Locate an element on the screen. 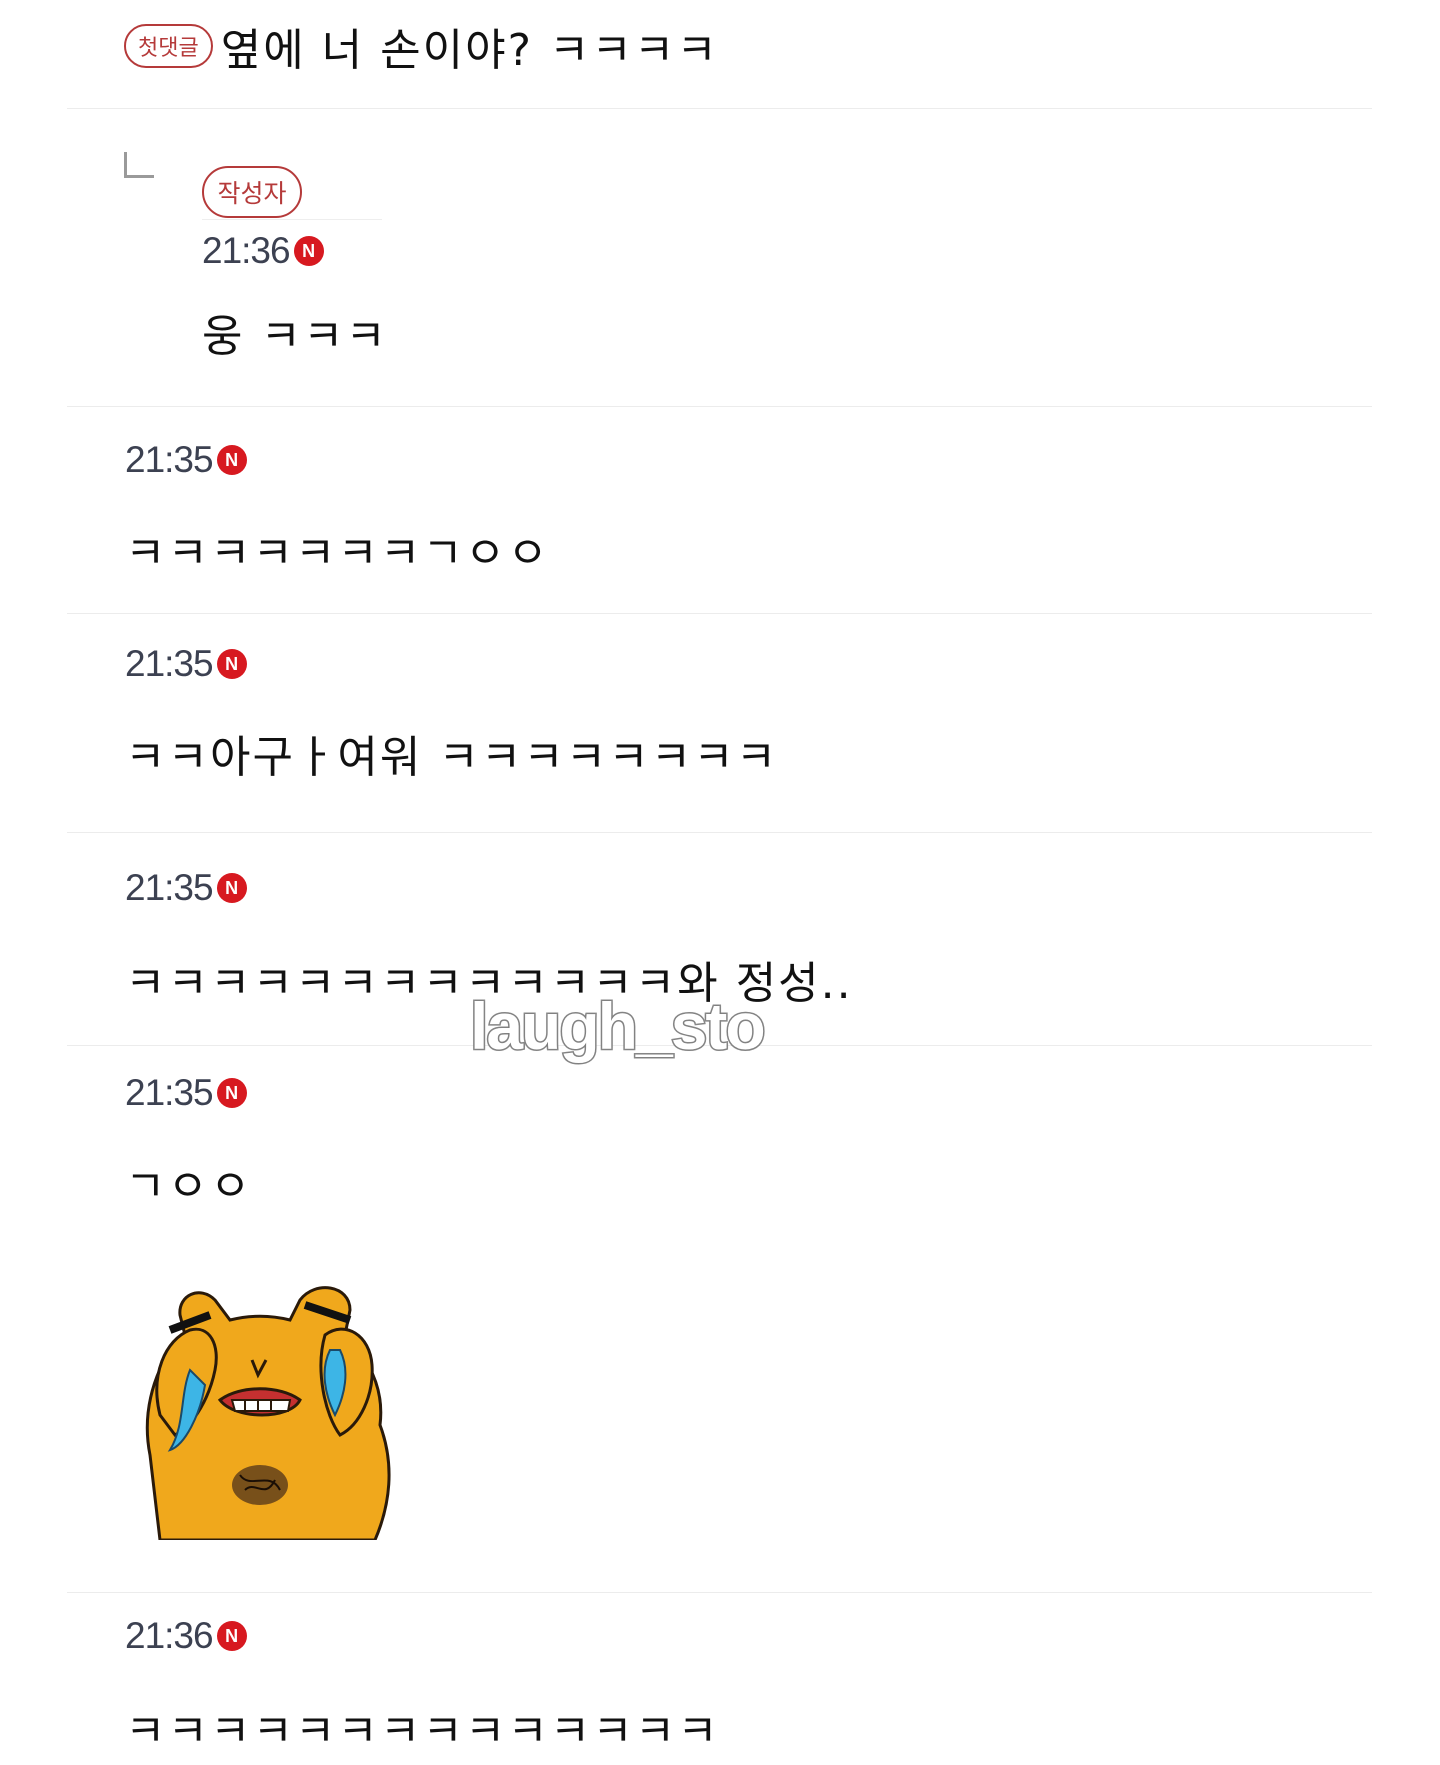 The image size is (1440, 1765). author-badge: 작성자 is located at coordinates (252, 192).